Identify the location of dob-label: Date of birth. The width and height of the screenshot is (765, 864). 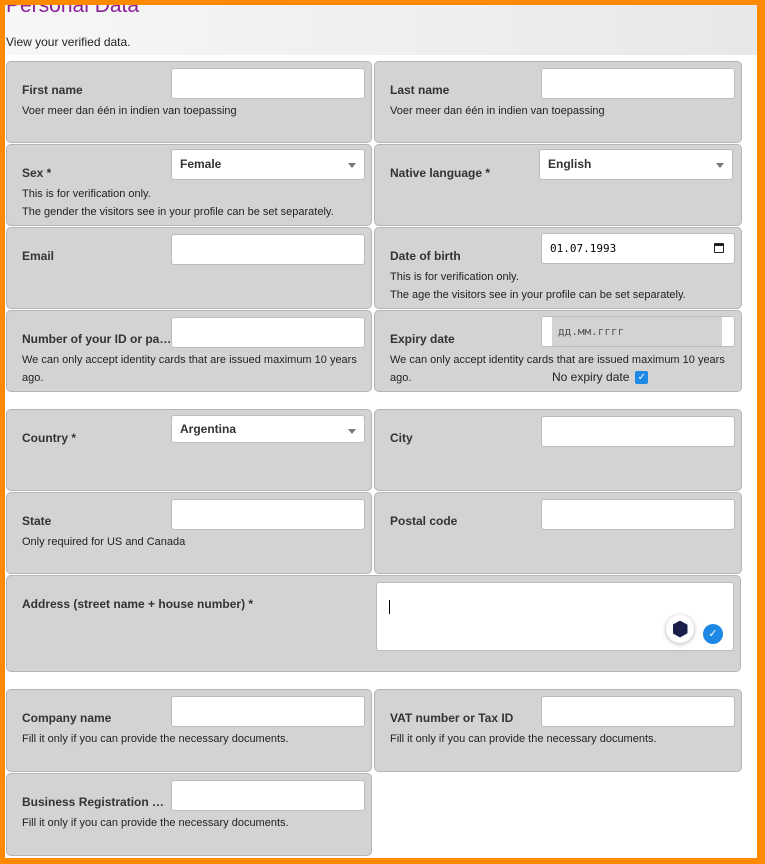
(425, 256).